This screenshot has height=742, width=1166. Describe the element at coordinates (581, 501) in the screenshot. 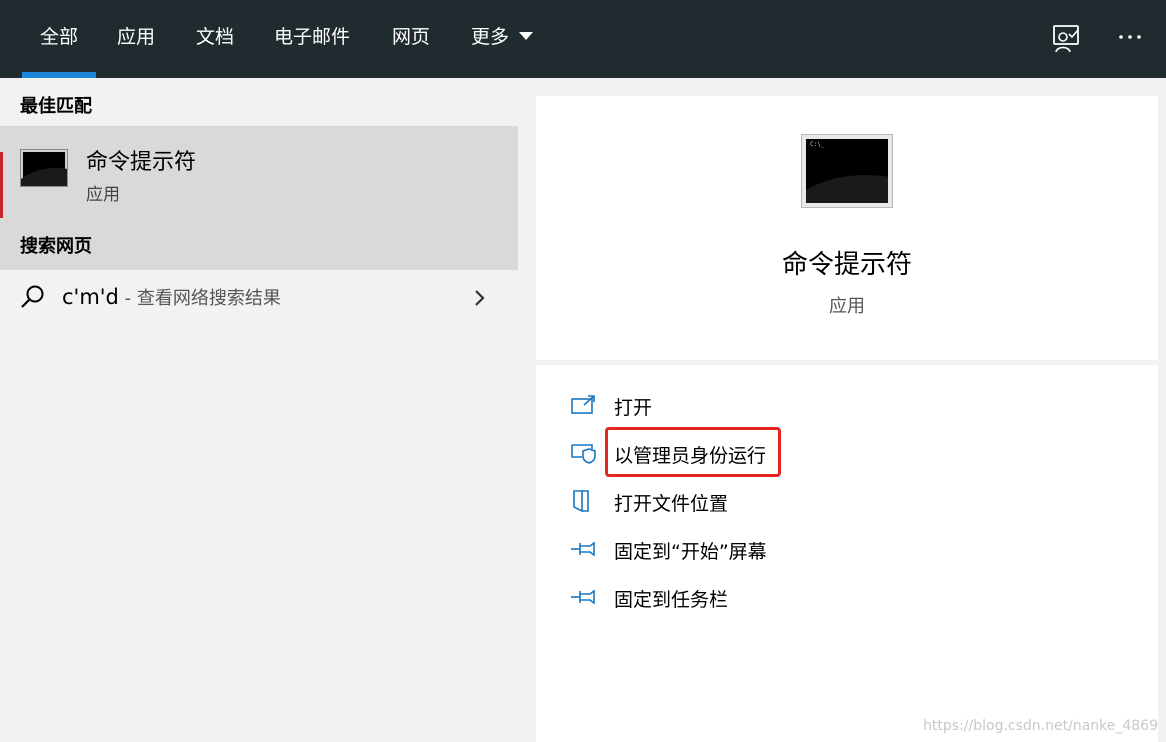

I see `file-location-icon` at that location.